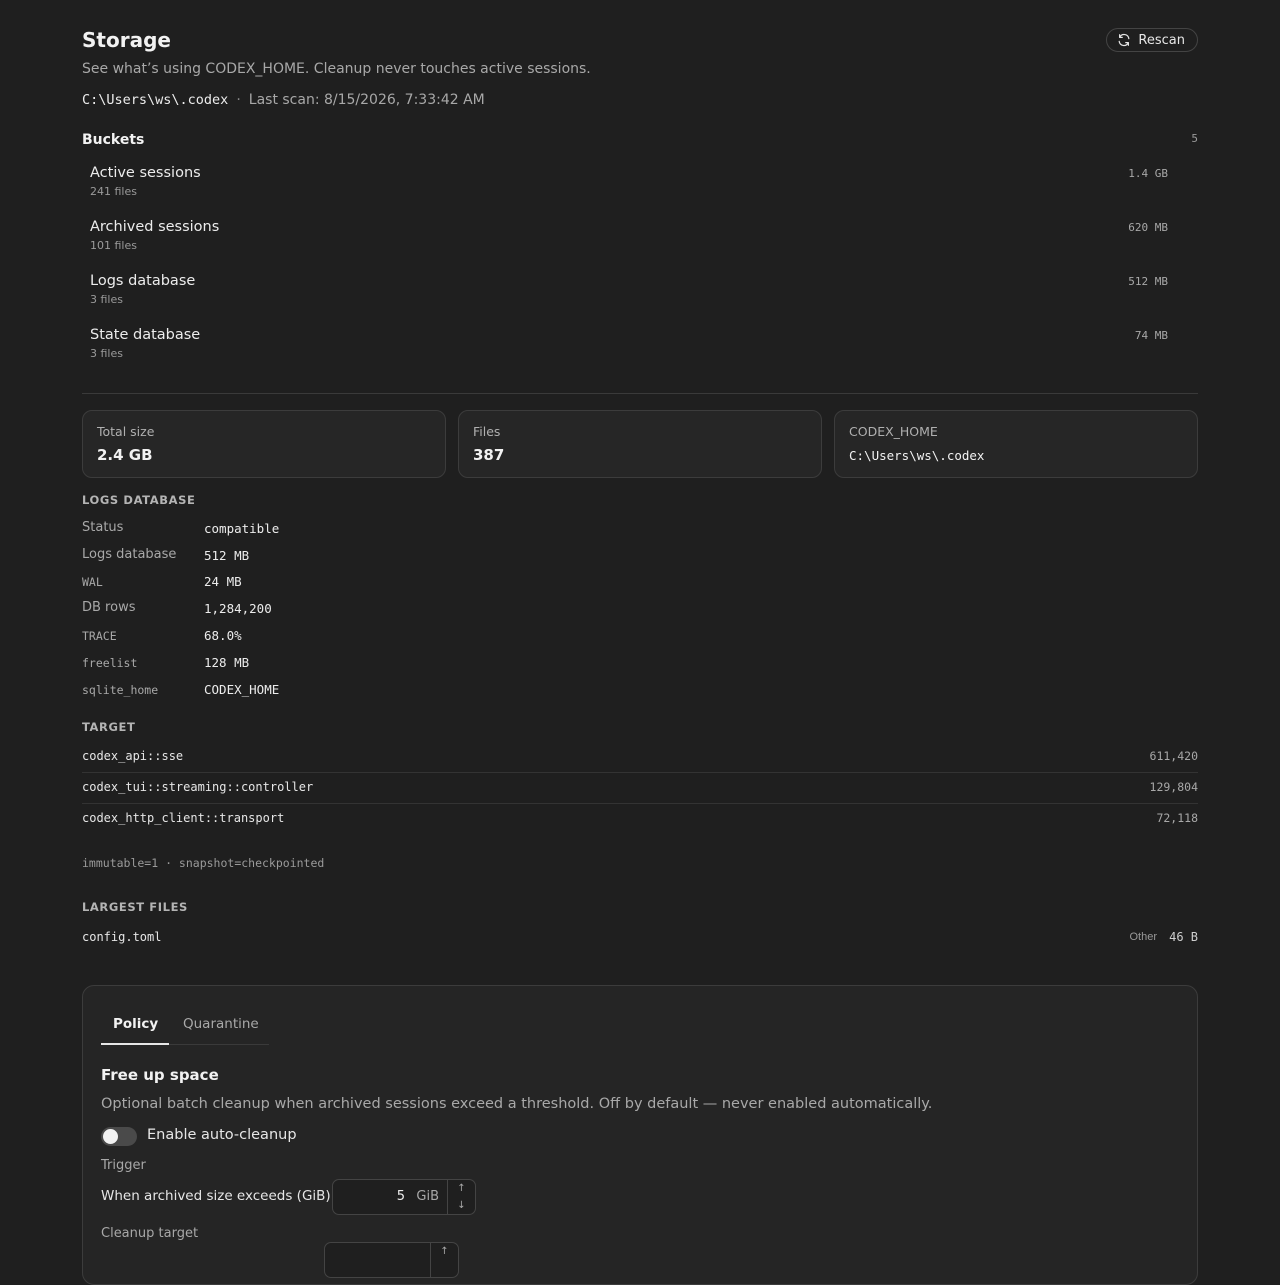  Describe the element at coordinates (1143, 937) in the screenshot. I see `file-category: Other` at that location.